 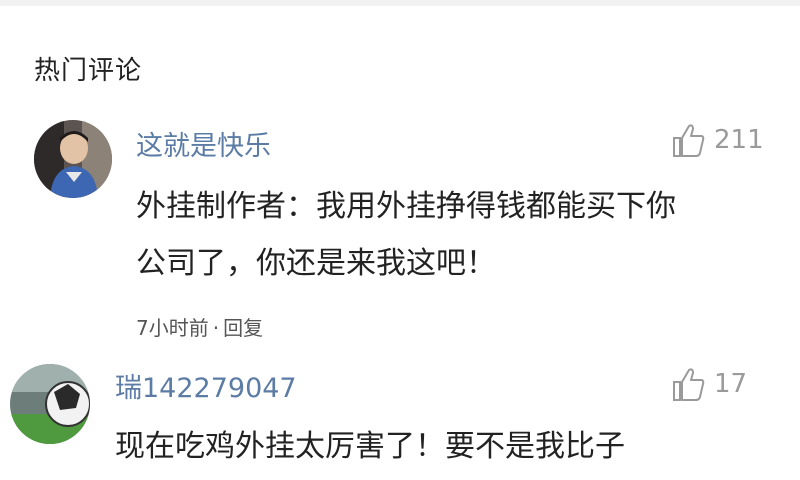 I want to click on like-count: 17, so click(x=731, y=384).